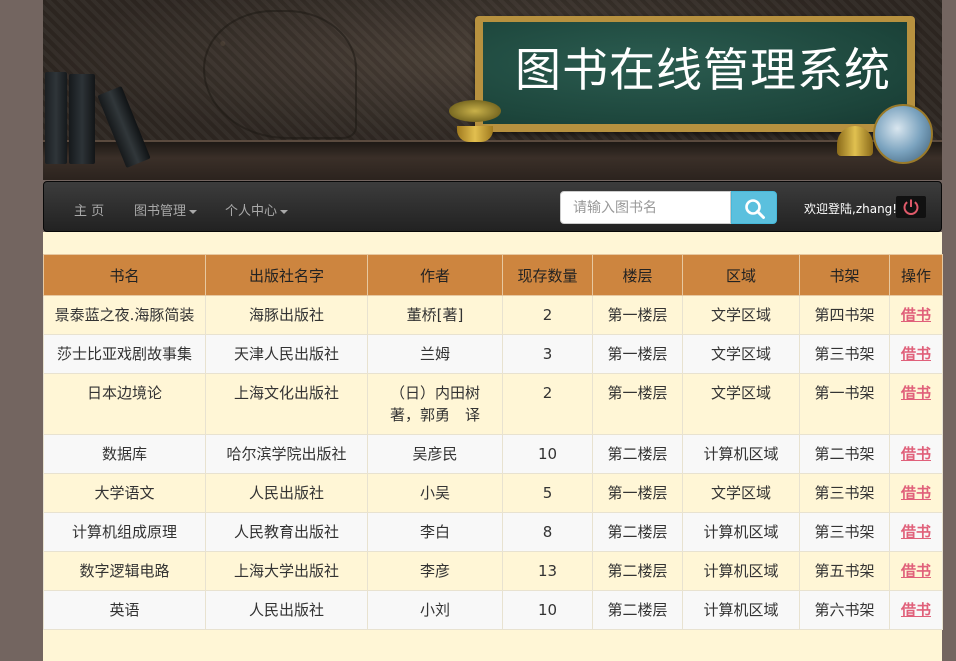  Describe the element at coordinates (82, 119) in the screenshot. I see `book-icon` at that location.